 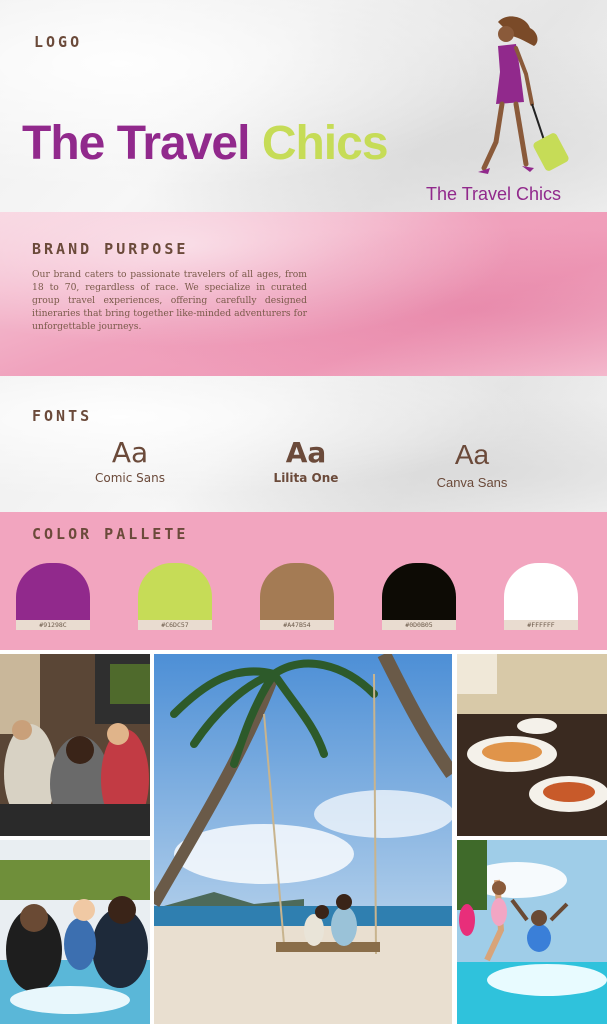 I want to click on swatch-hex-label: #C6DC57, so click(x=175, y=625).